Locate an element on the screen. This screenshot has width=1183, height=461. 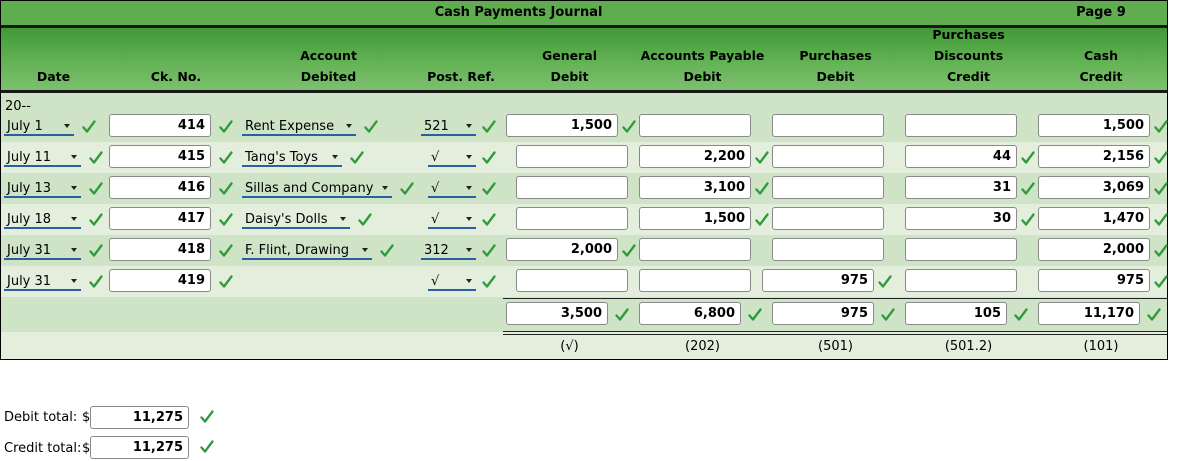
date-select: July 1 is located at coordinates (39, 126).